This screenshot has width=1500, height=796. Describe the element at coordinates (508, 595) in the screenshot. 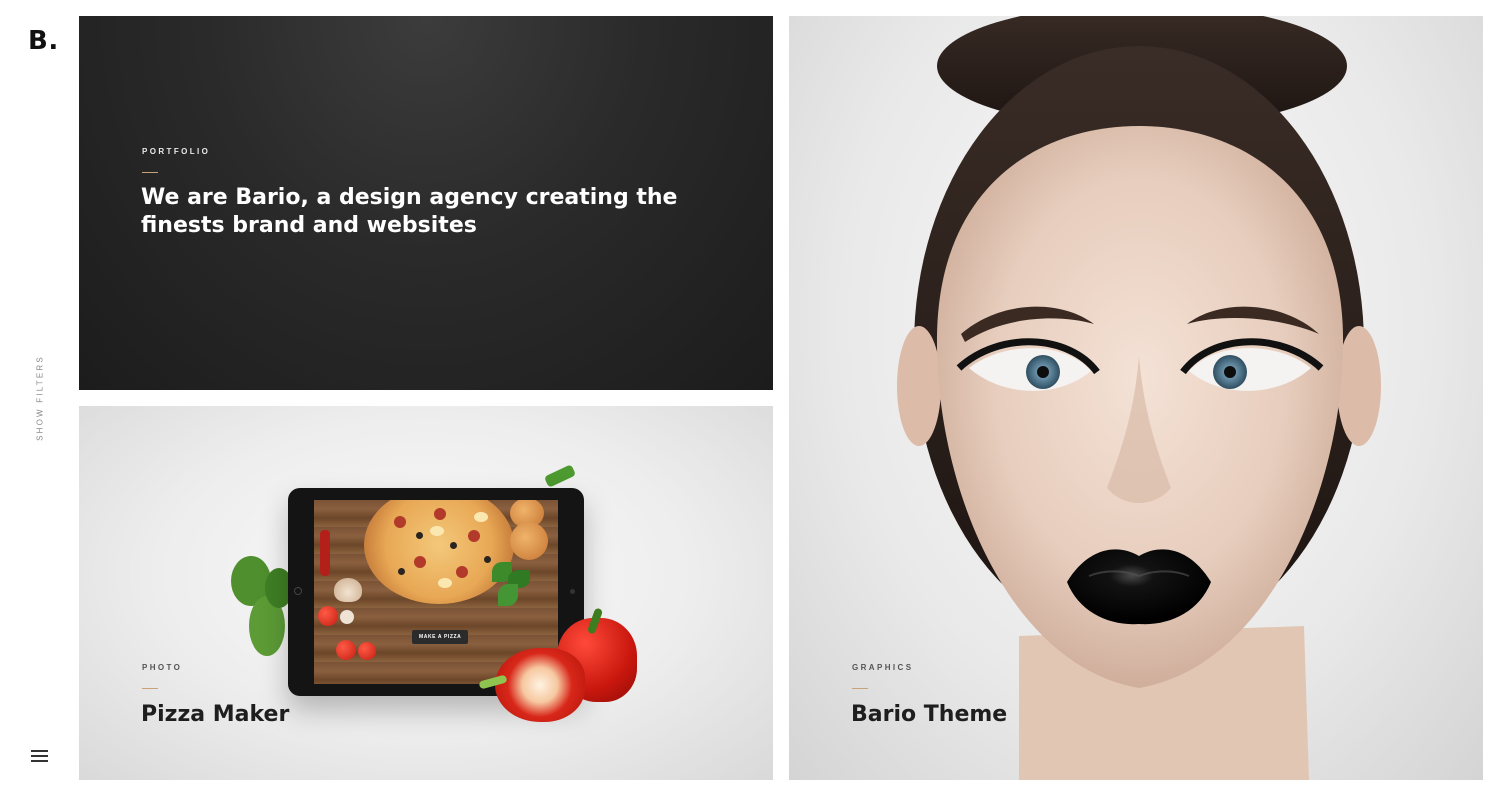

I see `basil-leaf` at that location.